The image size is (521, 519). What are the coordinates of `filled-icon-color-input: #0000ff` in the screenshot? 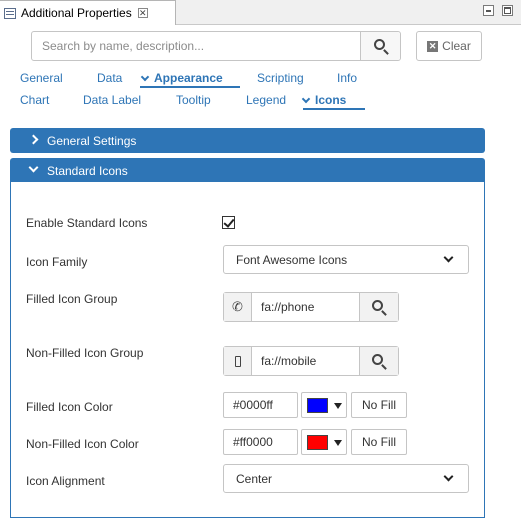 It's located at (260, 405).